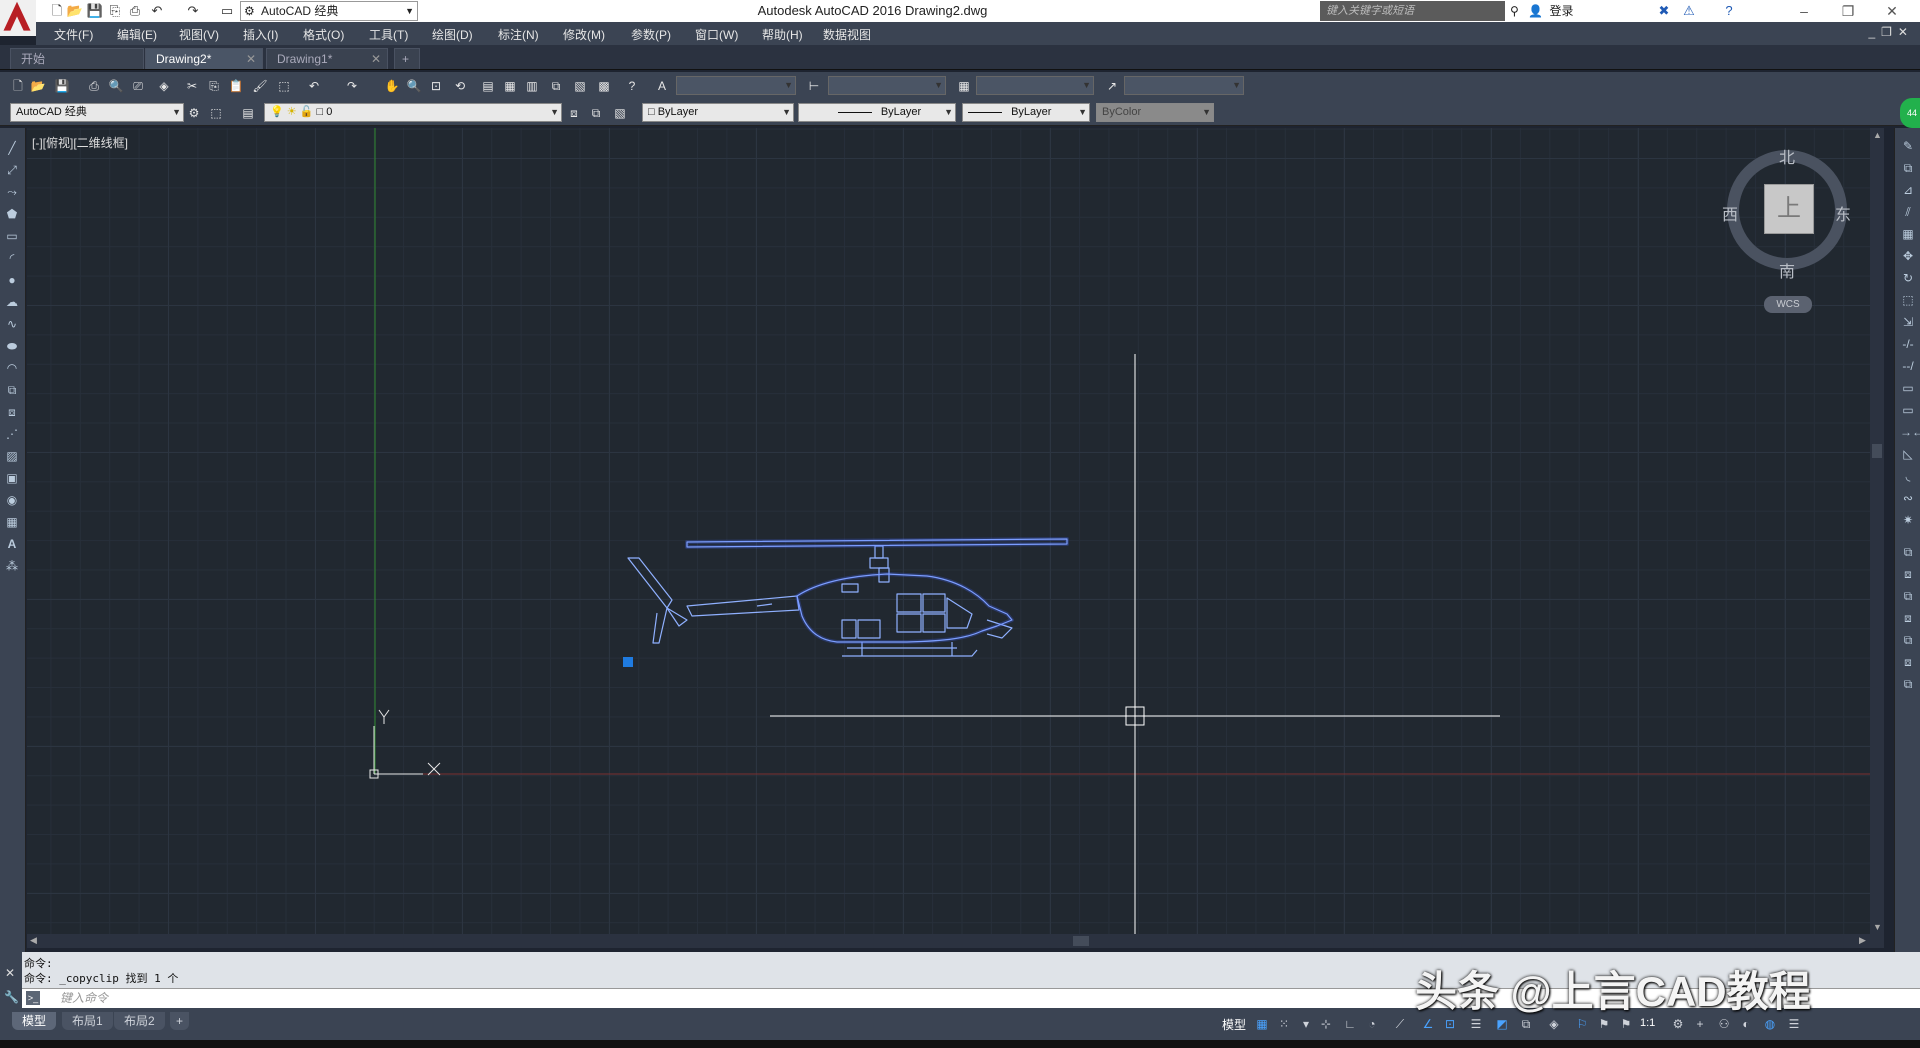 This screenshot has height=1048, width=1920. Describe the element at coordinates (164, 86) in the screenshot. I see `3d-print-icon: ◈` at that location.